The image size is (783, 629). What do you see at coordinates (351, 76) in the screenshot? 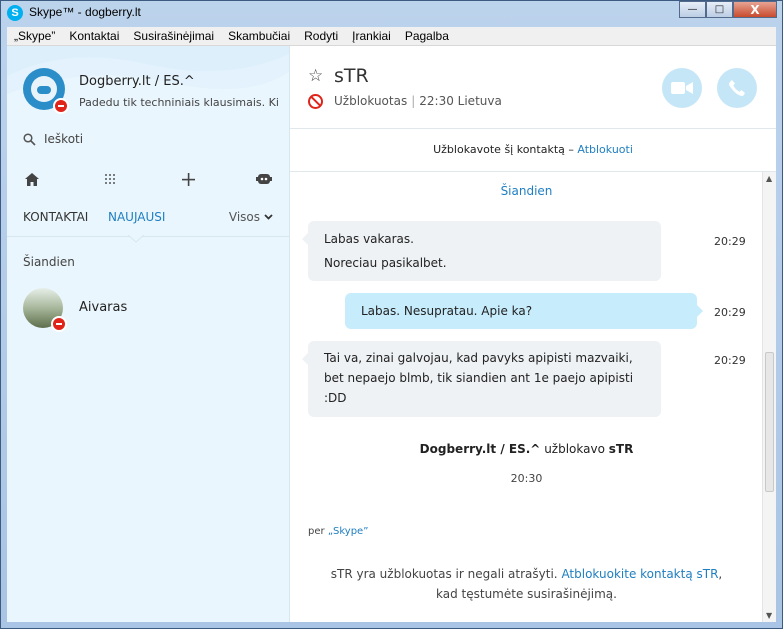
I see `chat-contact-name: sTR` at bounding box center [351, 76].